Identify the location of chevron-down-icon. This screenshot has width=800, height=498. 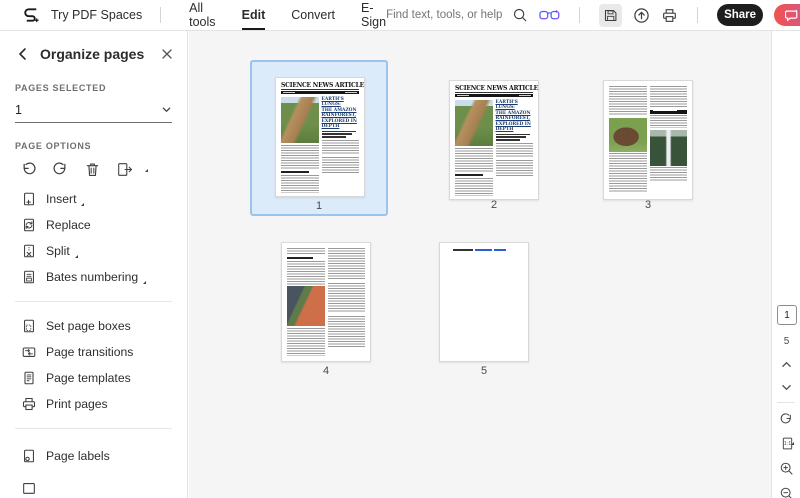
(166, 109).